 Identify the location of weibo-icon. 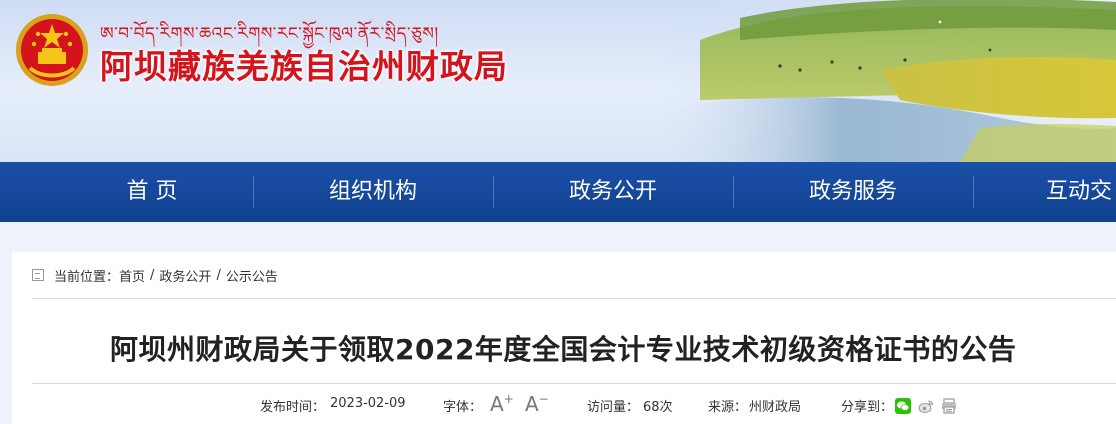
(926, 406).